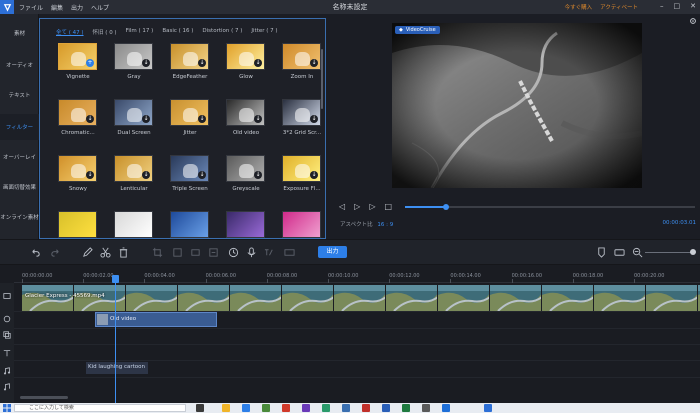 The width and height of the screenshot is (700, 413). What do you see at coordinates (70, 32) in the screenshot?
I see `tab-all: 全て ( 47 )` at bounding box center [70, 32].